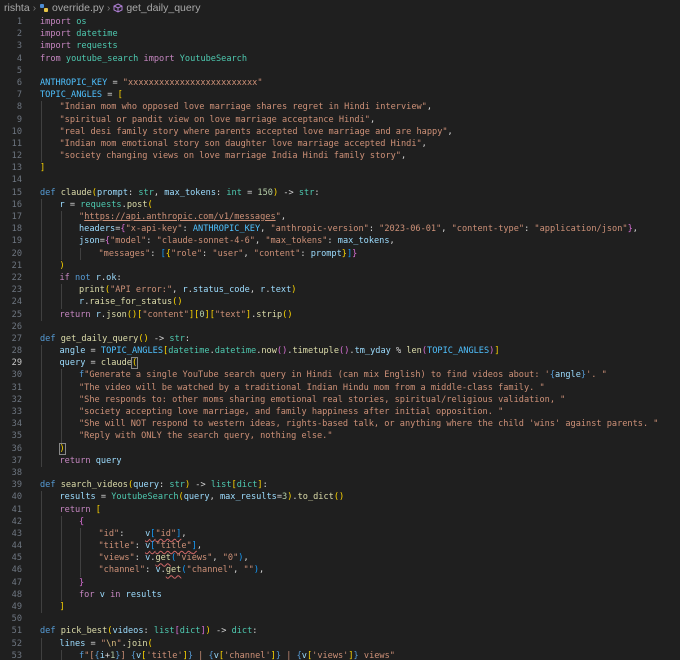 Image resolution: width=680 pixels, height=660 pixels. Describe the element at coordinates (17, 8) in the screenshot. I see `breadcrumb-folder: rishta` at that location.